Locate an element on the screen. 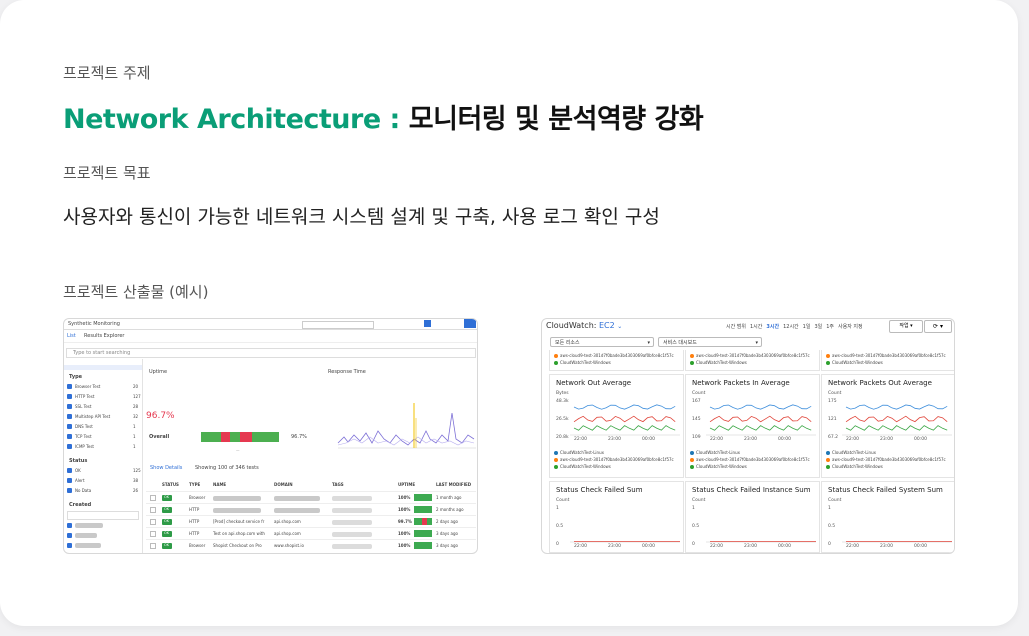 The height and width of the screenshot is (636, 1029). overall-label: Overall is located at coordinates (159, 437).